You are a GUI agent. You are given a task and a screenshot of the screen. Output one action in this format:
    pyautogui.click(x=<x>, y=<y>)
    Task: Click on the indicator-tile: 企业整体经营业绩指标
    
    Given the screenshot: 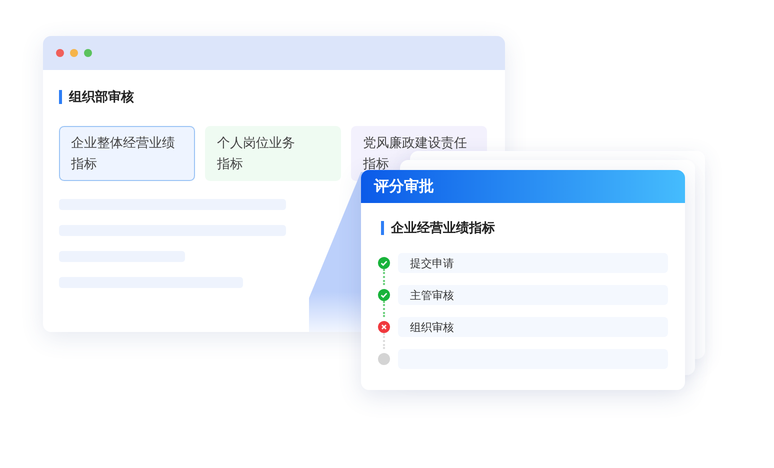 What is the action you would take?
    pyautogui.click(x=127, y=153)
    